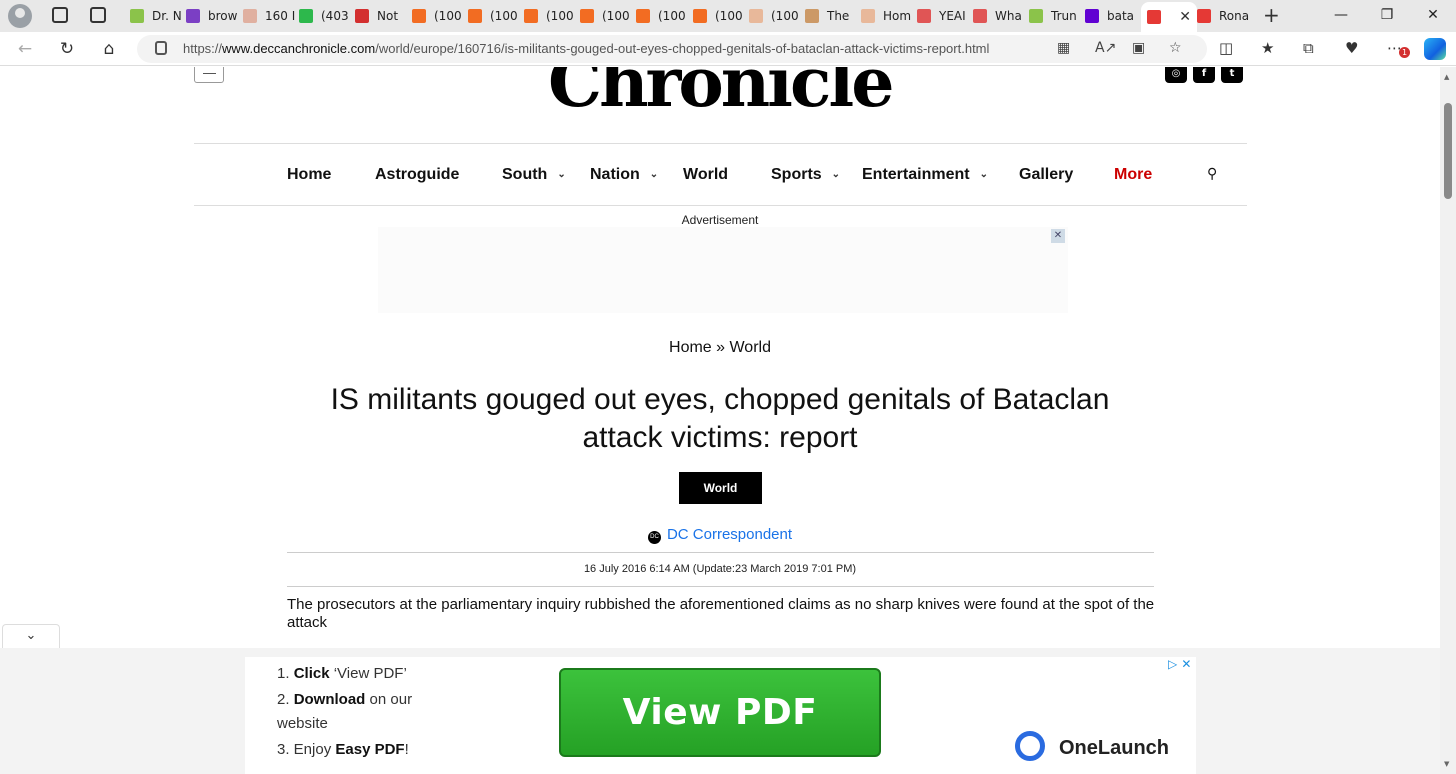 This screenshot has height=774, width=1456. Describe the element at coordinates (1176, 75) in the screenshot. I see `instagram-icon: ◎` at that location.